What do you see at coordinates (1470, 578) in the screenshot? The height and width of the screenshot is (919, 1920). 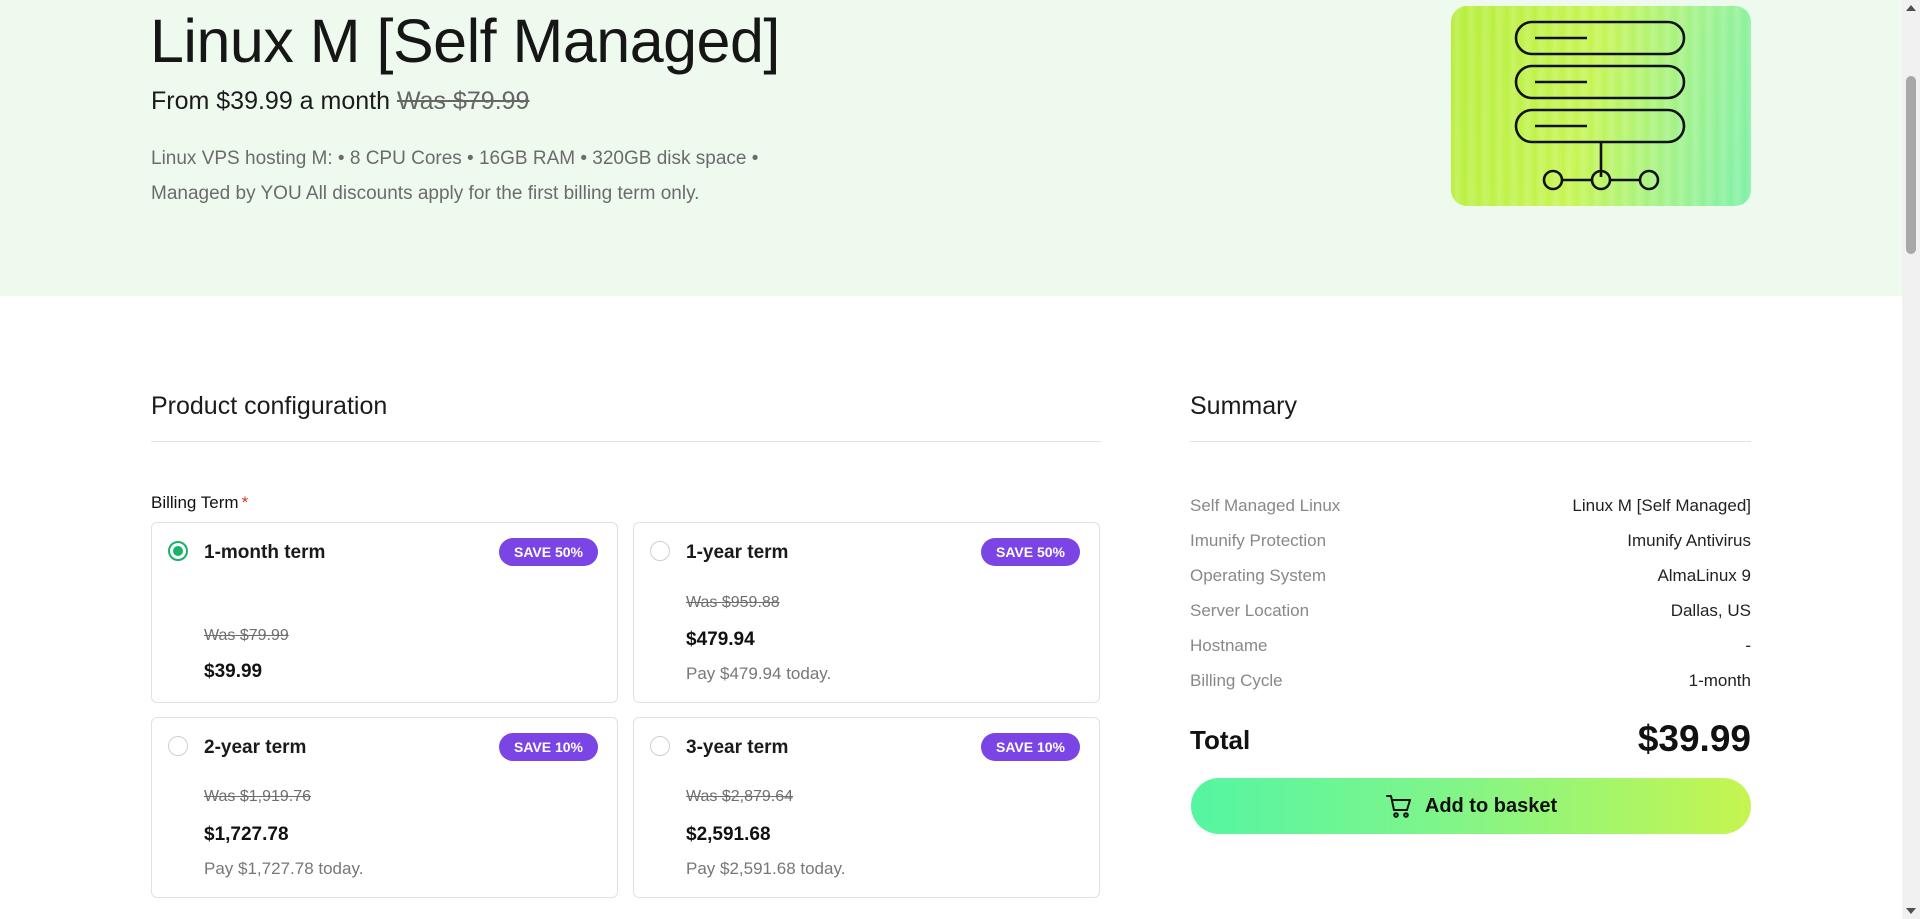 I see `summary-row-operating-system: Operating System AlmaLinux 9` at bounding box center [1470, 578].